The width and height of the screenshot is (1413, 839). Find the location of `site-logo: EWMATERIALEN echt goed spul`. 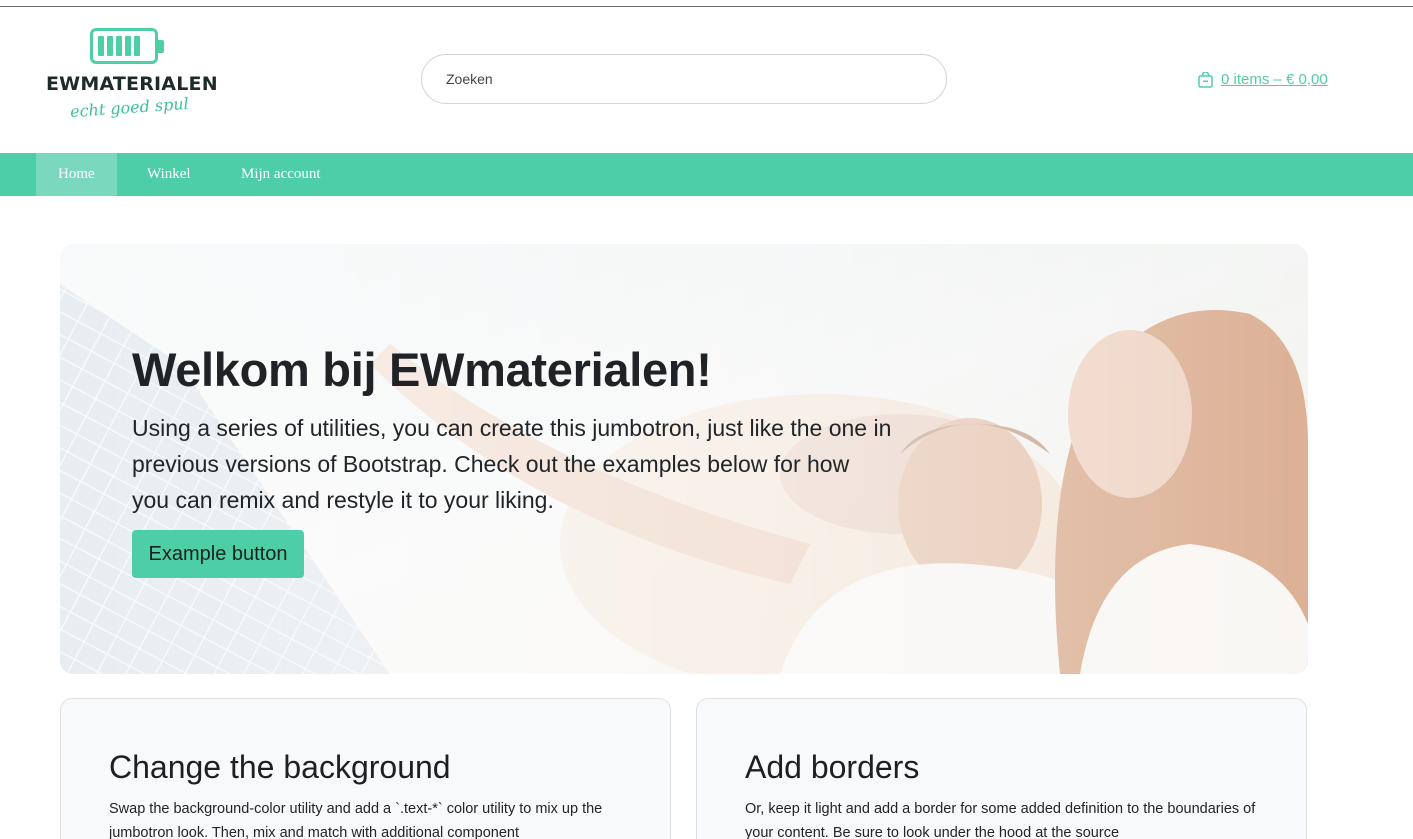

site-logo: EWMATERIALEN echt goed spul is located at coordinates (132, 76).